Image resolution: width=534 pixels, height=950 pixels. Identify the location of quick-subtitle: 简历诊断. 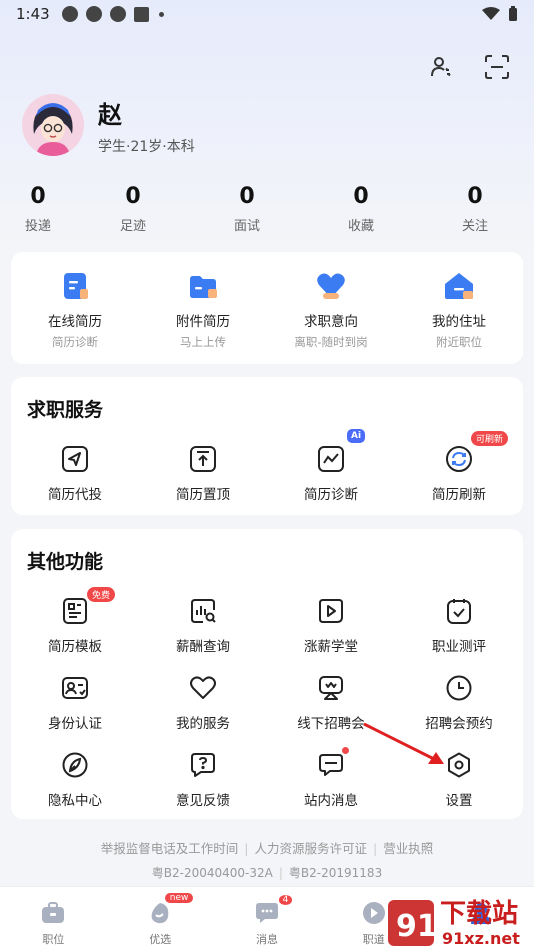
(75, 342).